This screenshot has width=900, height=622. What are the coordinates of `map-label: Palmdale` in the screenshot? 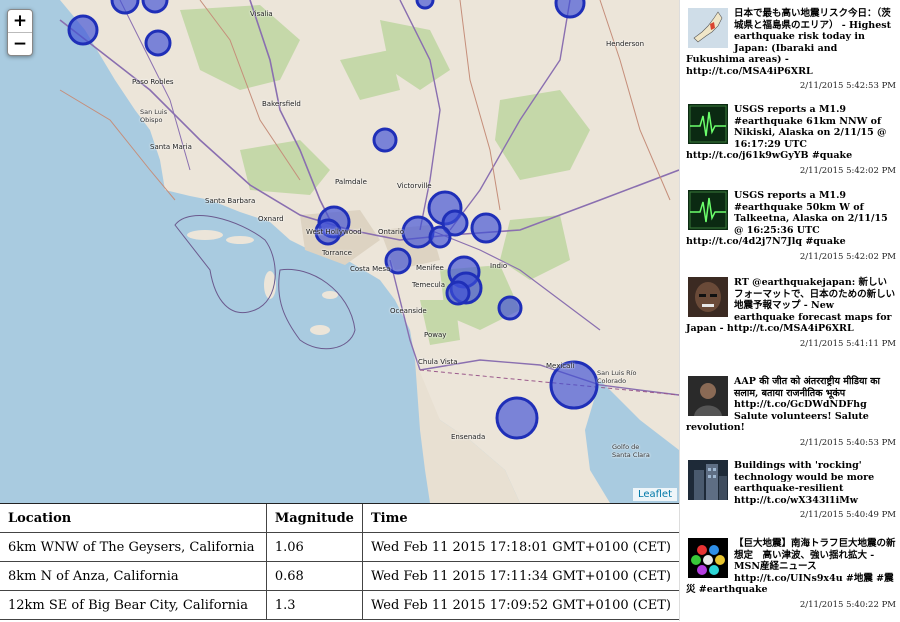 It's located at (351, 182).